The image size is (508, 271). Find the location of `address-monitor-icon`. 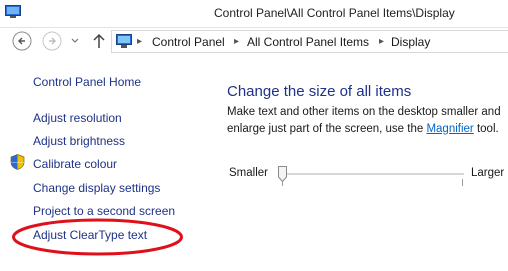

address-monitor-icon is located at coordinates (124, 41).